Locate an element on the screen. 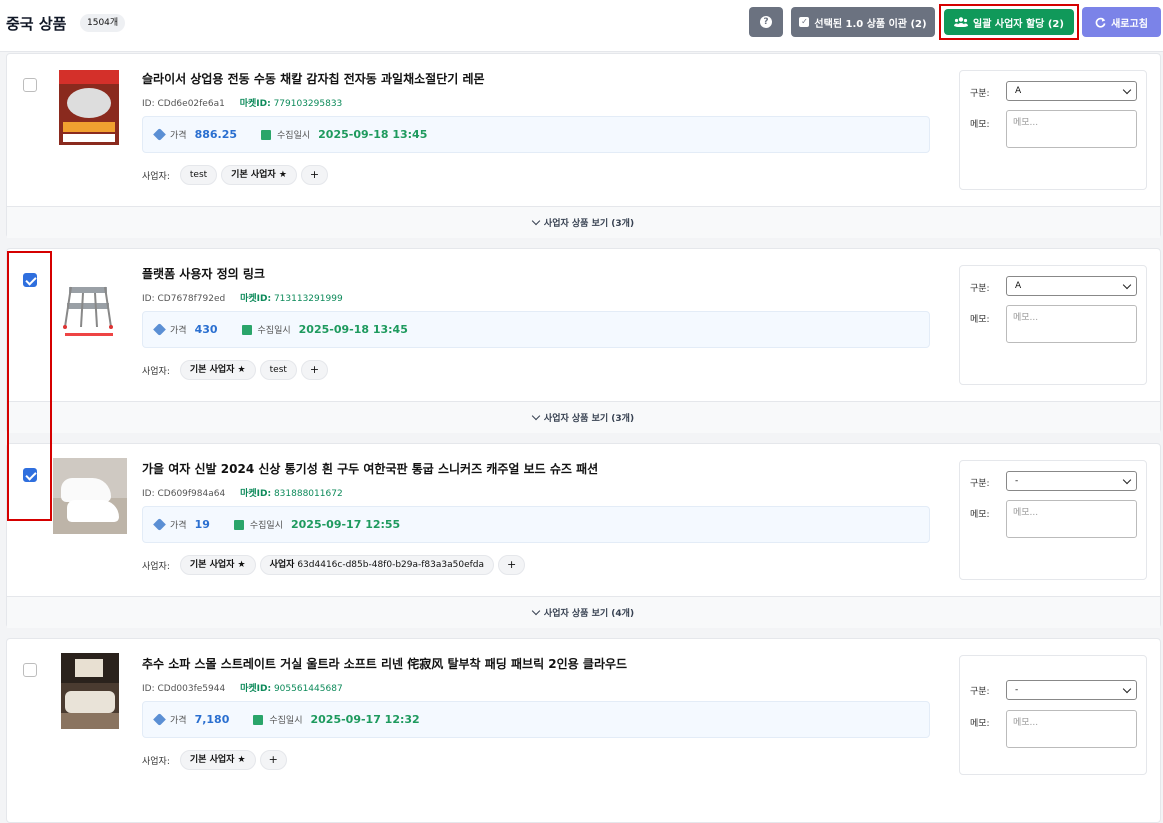 The height and width of the screenshot is (823, 1163). business-row: 사업자: test 기본 사업자 ★ + is located at coordinates (235, 175).